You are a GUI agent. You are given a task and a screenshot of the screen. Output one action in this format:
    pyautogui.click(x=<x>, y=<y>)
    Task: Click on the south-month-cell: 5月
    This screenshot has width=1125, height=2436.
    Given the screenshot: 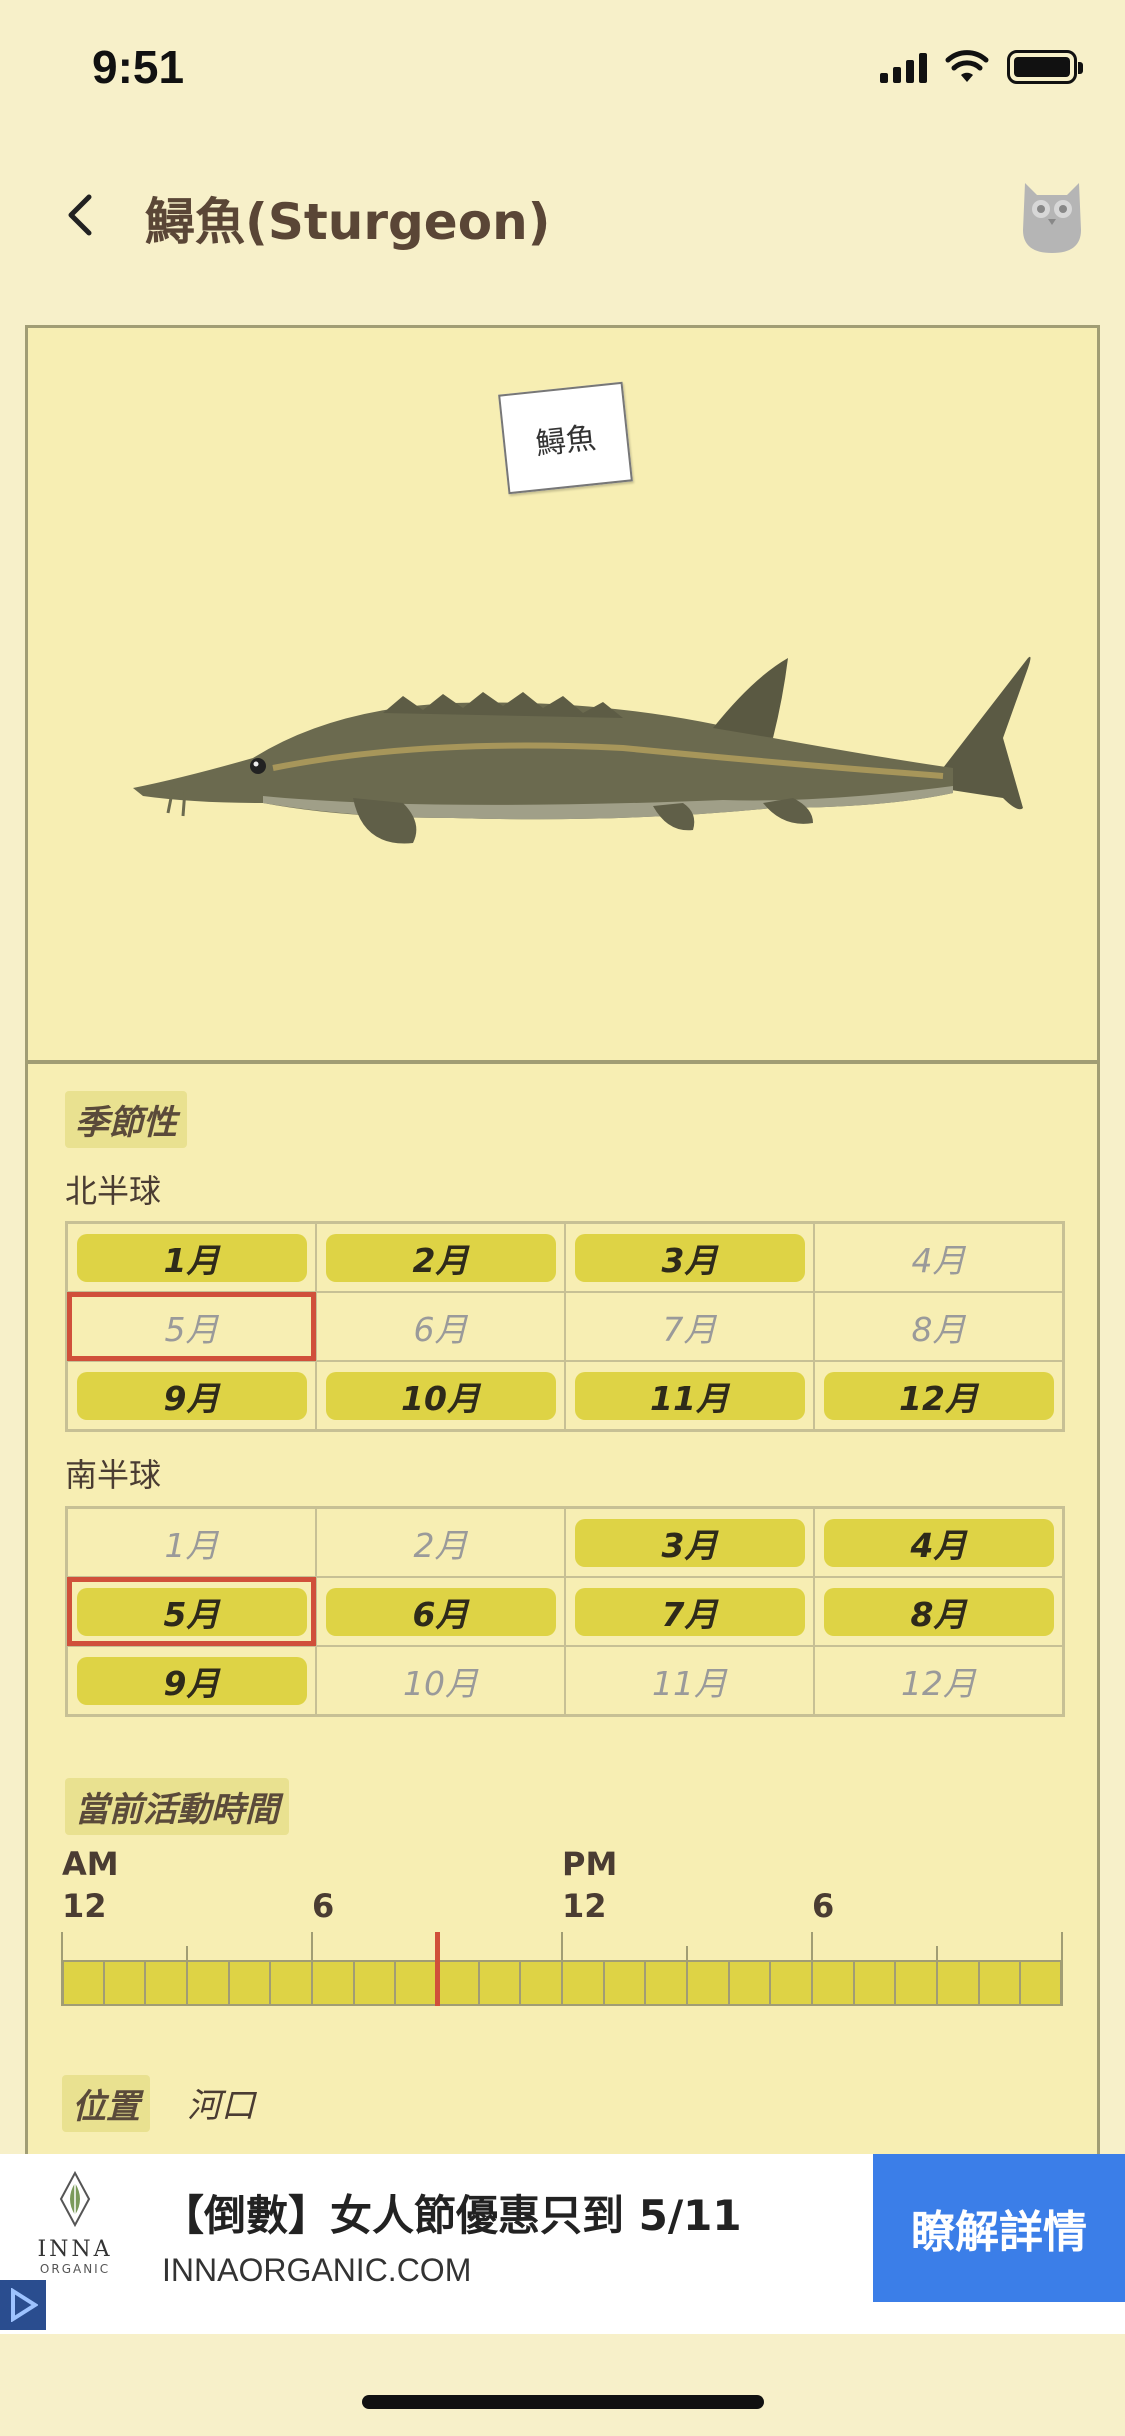 What is the action you would take?
    pyautogui.click(x=191, y=1611)
    